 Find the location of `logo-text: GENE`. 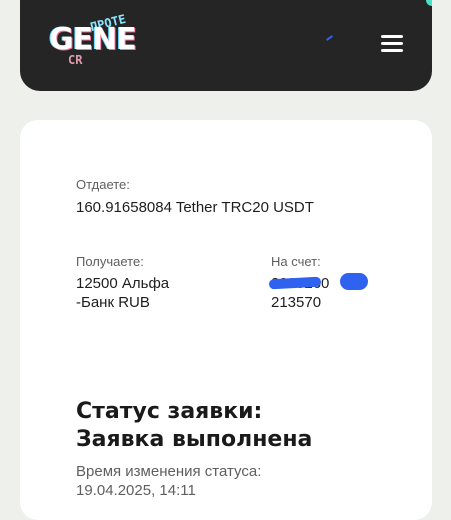

logo-text: GENE is located at coordinates (93, 39).